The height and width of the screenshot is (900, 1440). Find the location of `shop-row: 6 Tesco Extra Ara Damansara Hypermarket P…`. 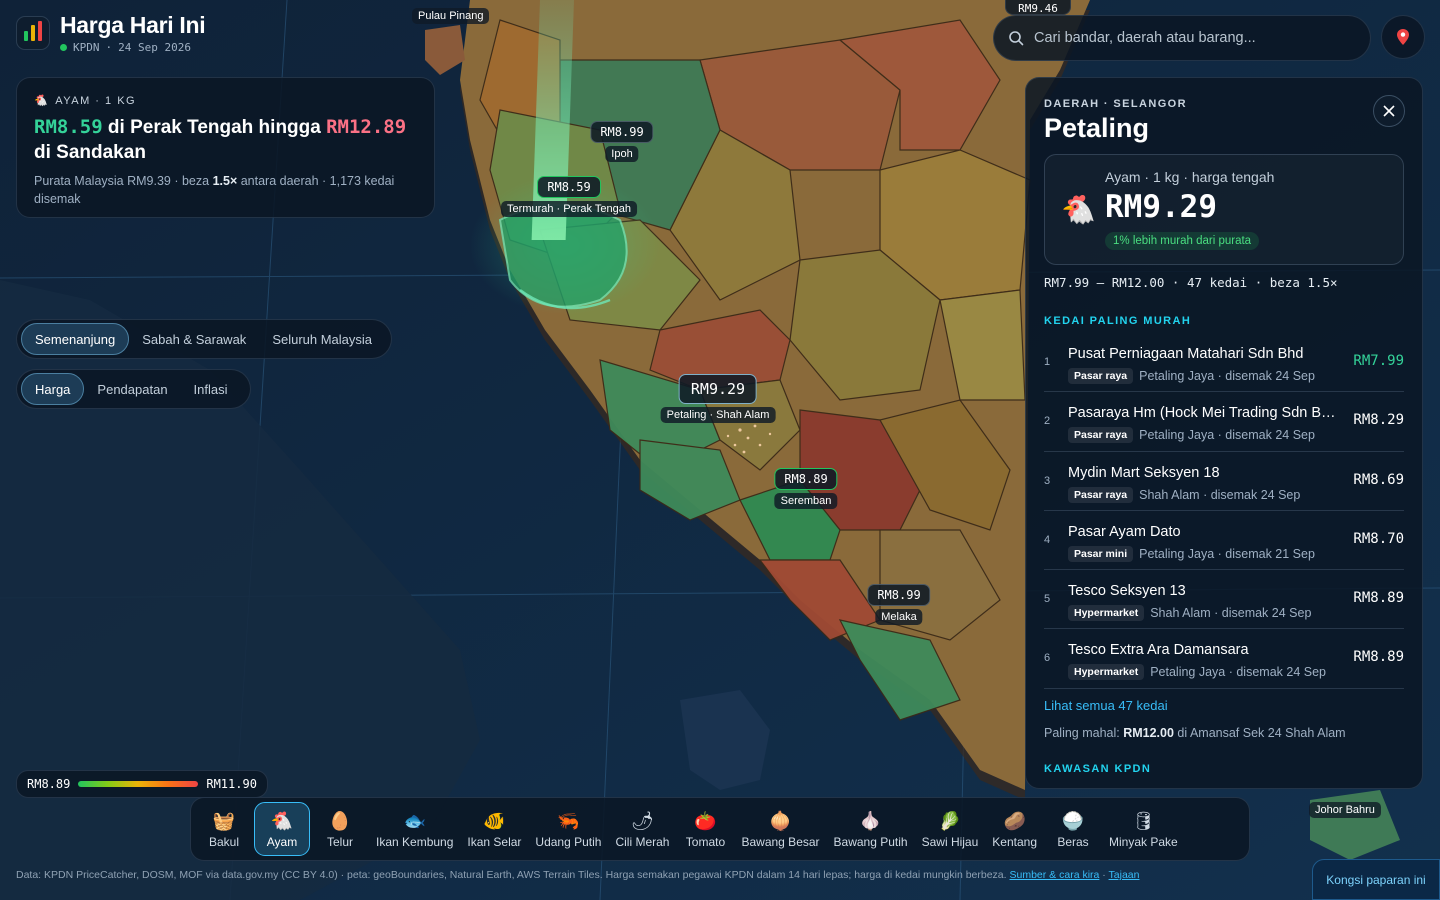

shop-row: 6 Tesco Extra Ara Damansara Hypermarket P… is located at coordinates (1224, 659).